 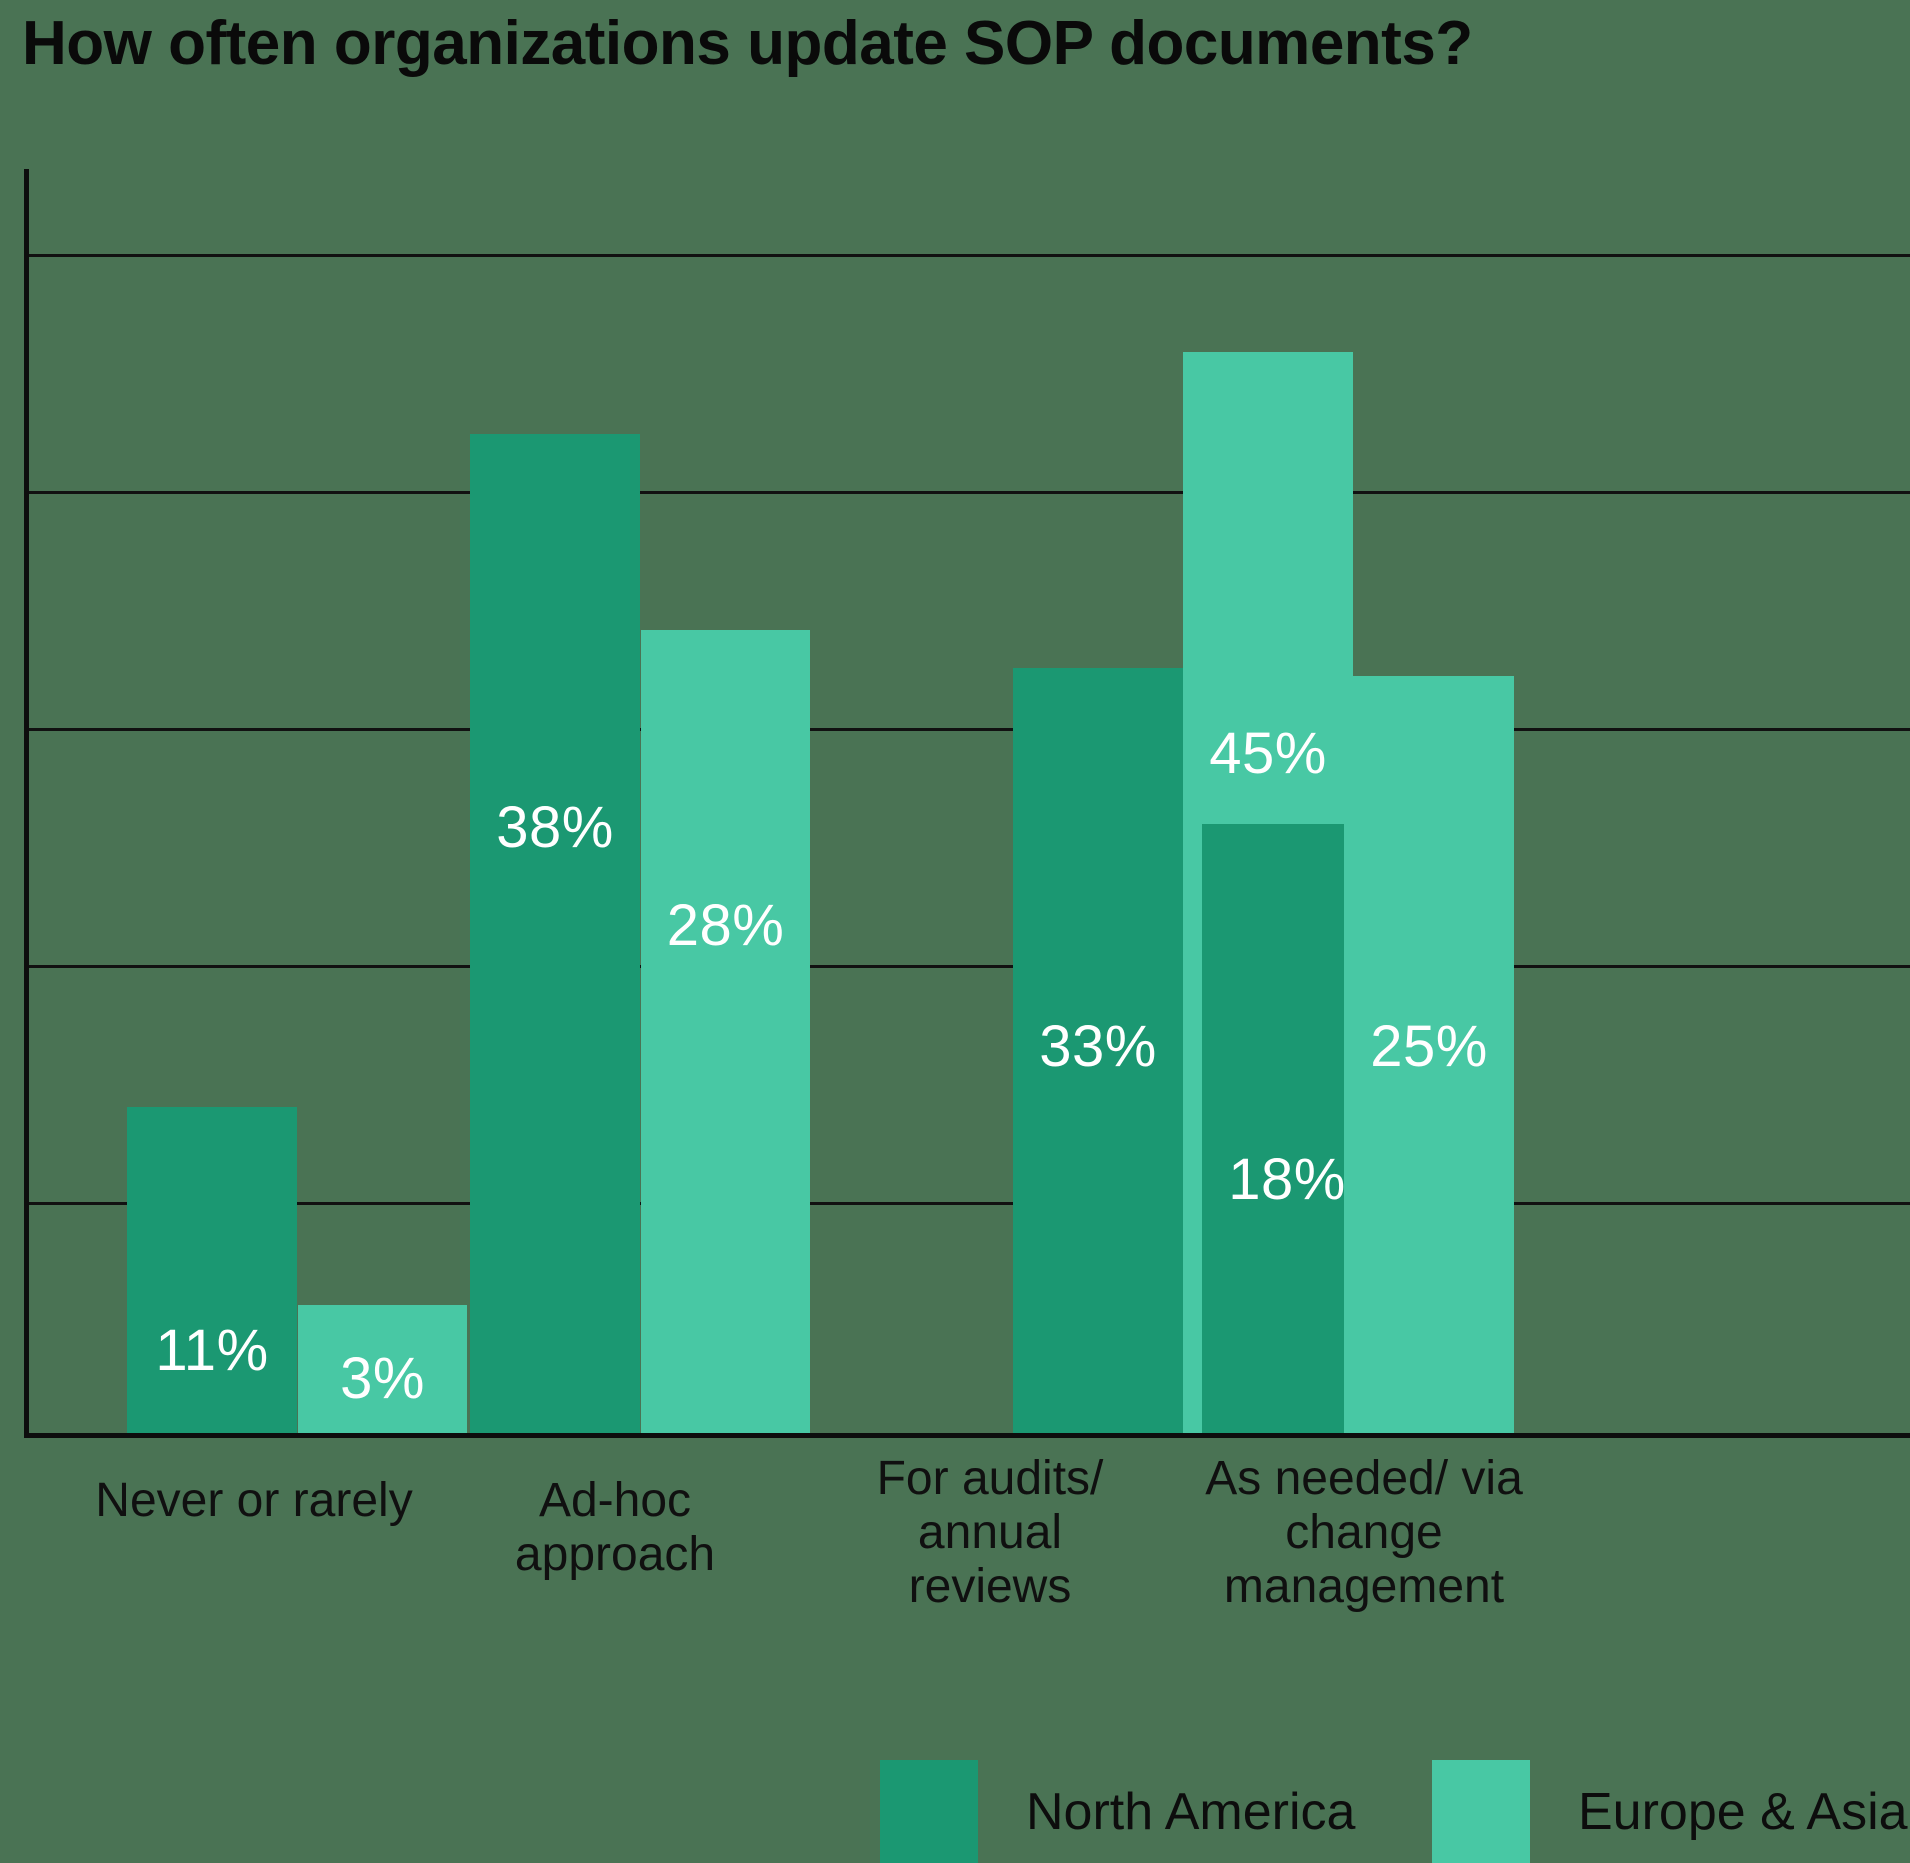 I want to click on legend-item-north-america: North America, so click(x=1117, y=1811).